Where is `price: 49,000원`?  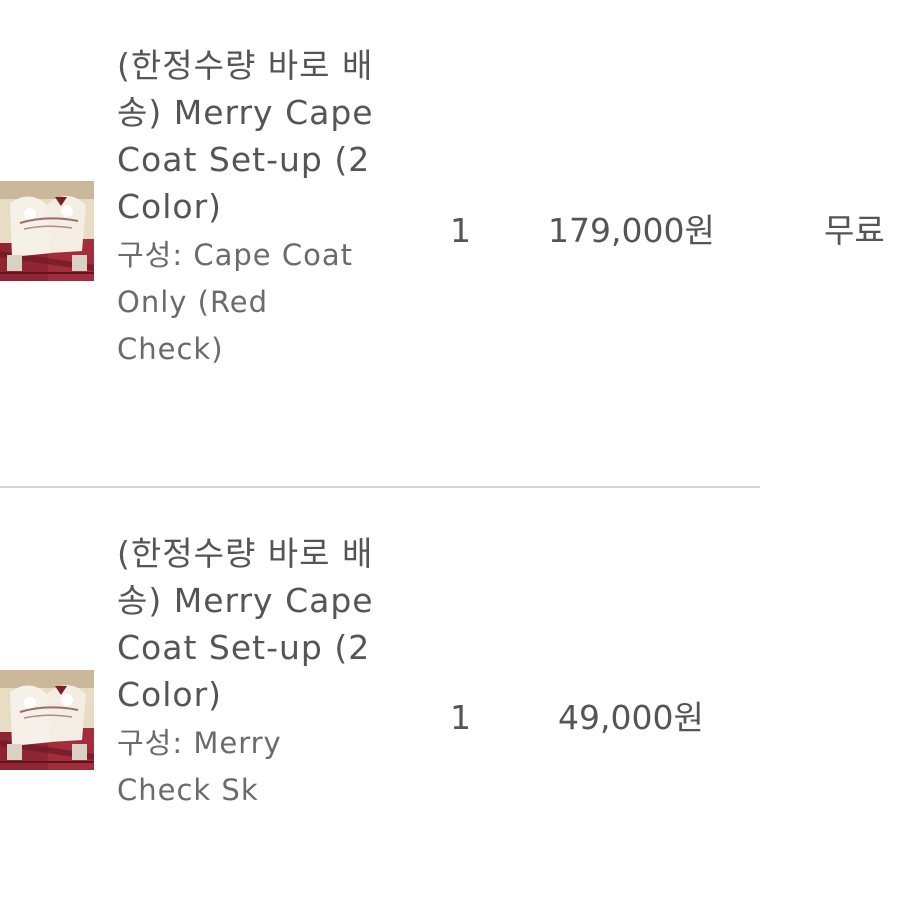
price: 49,000원 is located at coordinates (631, 717).